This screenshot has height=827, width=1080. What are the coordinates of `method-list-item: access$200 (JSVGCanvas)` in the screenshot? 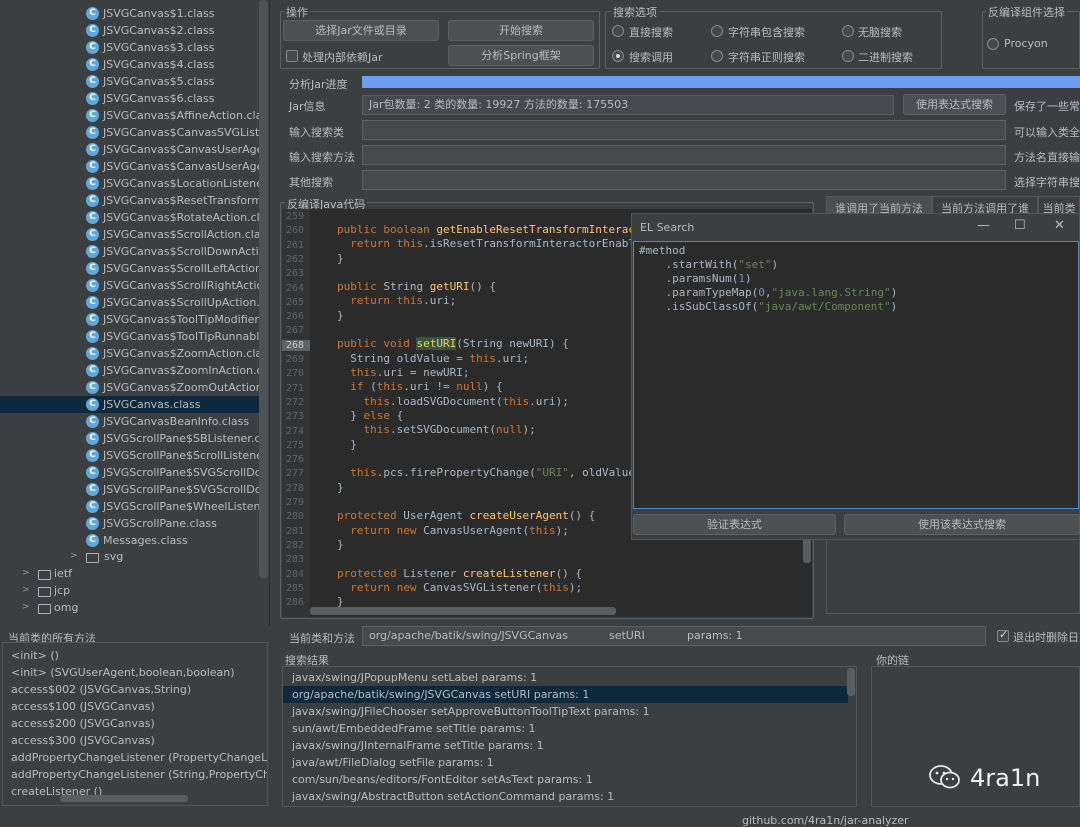 It's located at (83, 723).